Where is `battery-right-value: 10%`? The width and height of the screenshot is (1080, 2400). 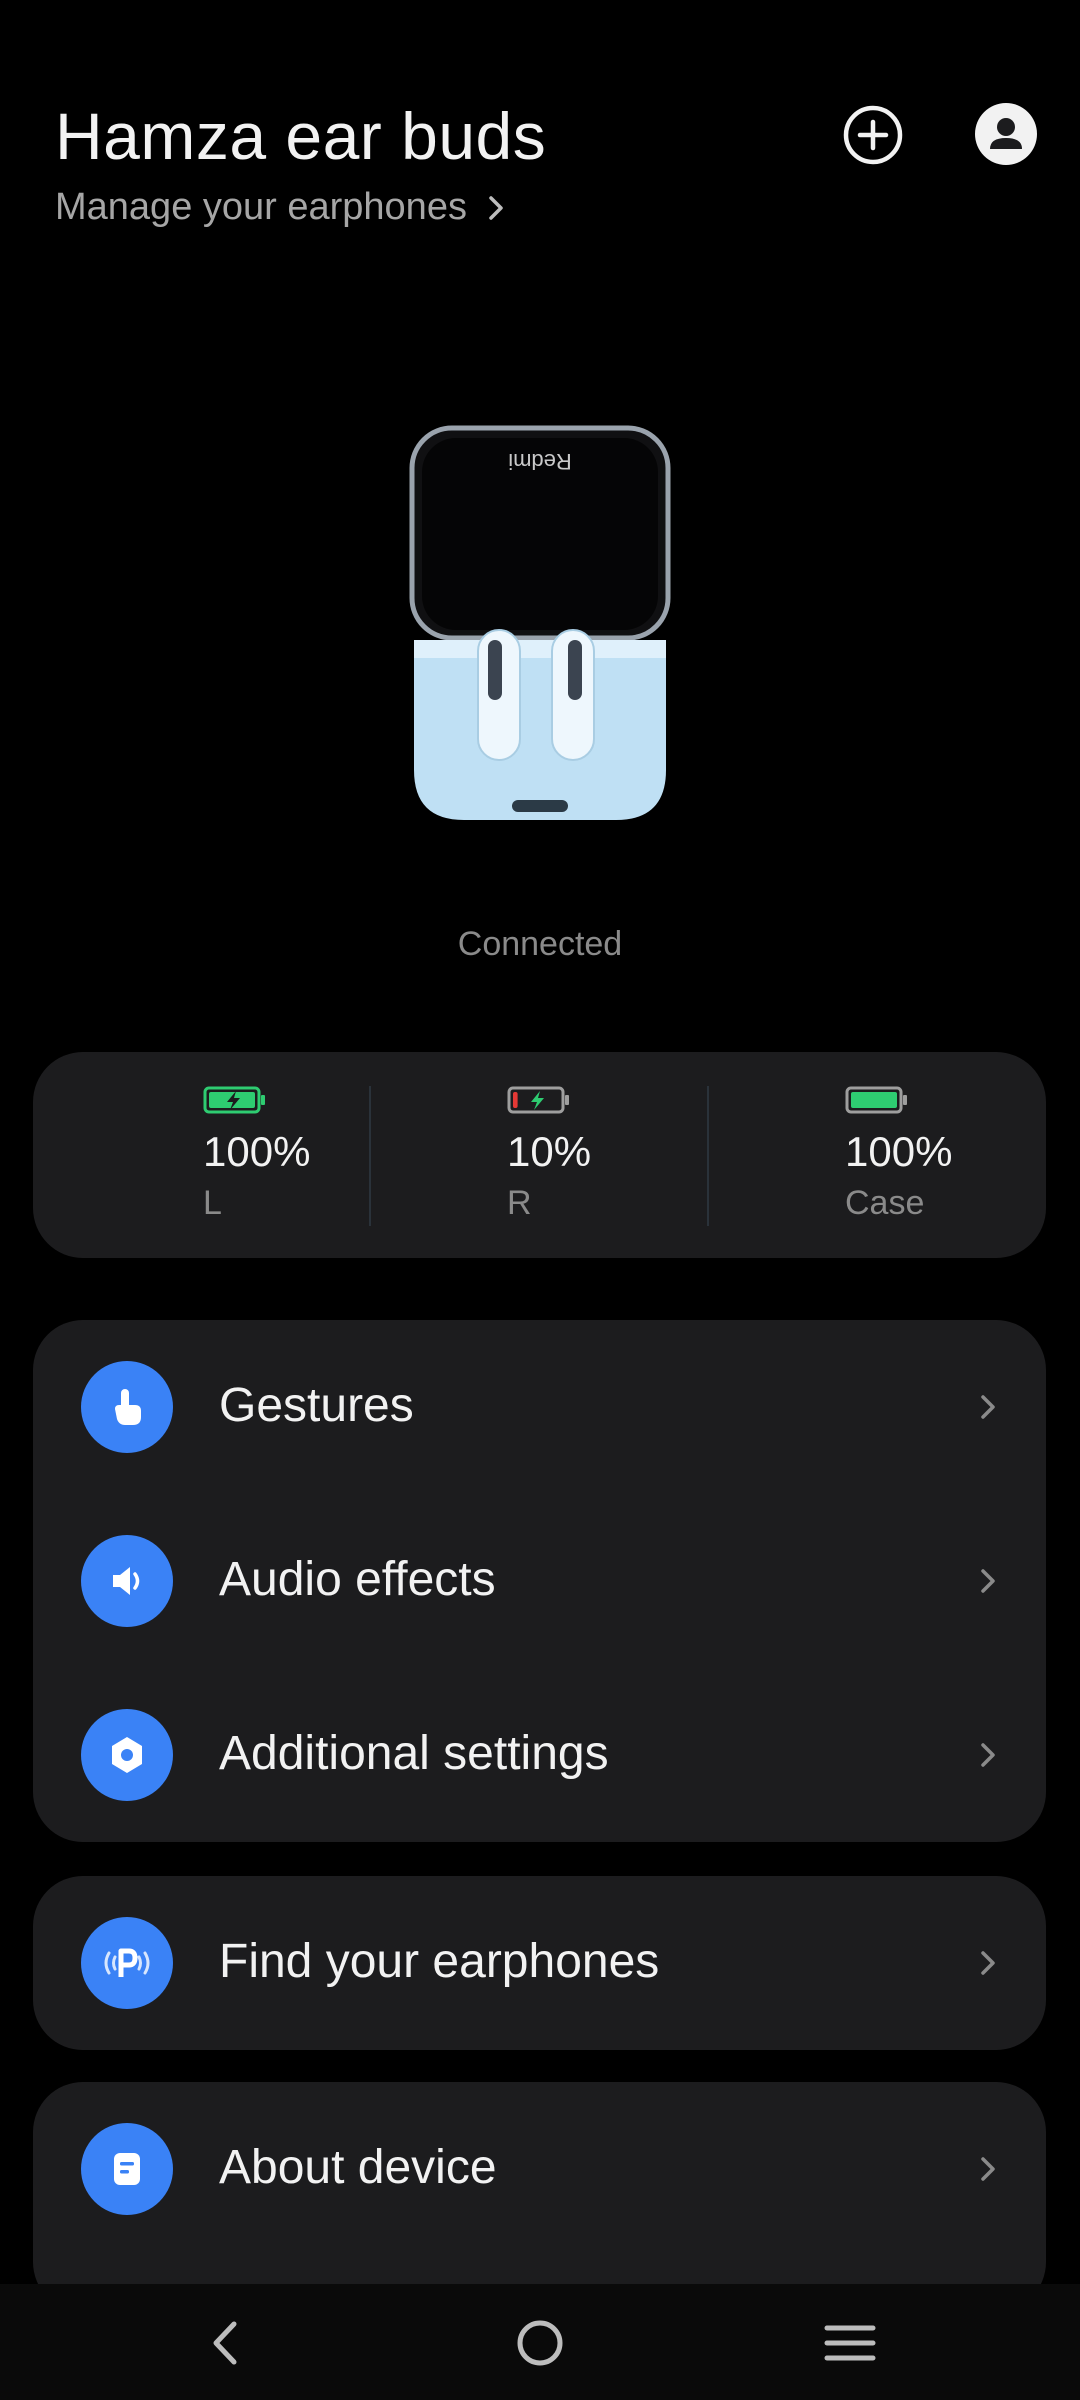
battery-right-value: 10% is located at coordinates (549, 1151).